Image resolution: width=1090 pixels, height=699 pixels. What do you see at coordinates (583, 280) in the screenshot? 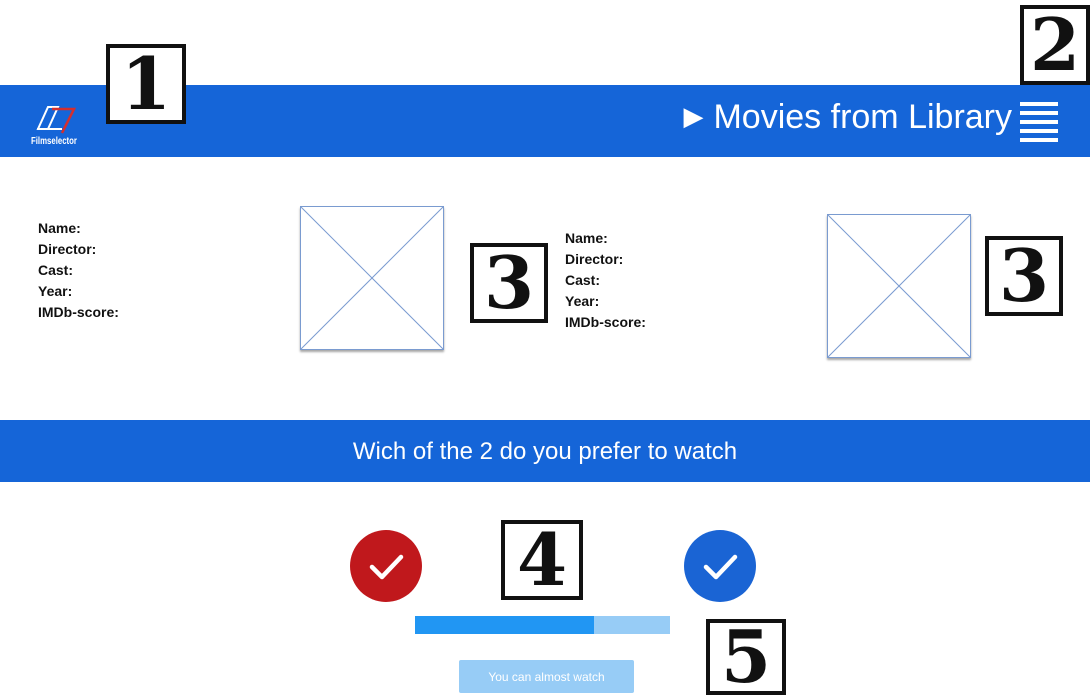
I see `movie-2-cast-label: Cast:` at bounding box center [583, 280].